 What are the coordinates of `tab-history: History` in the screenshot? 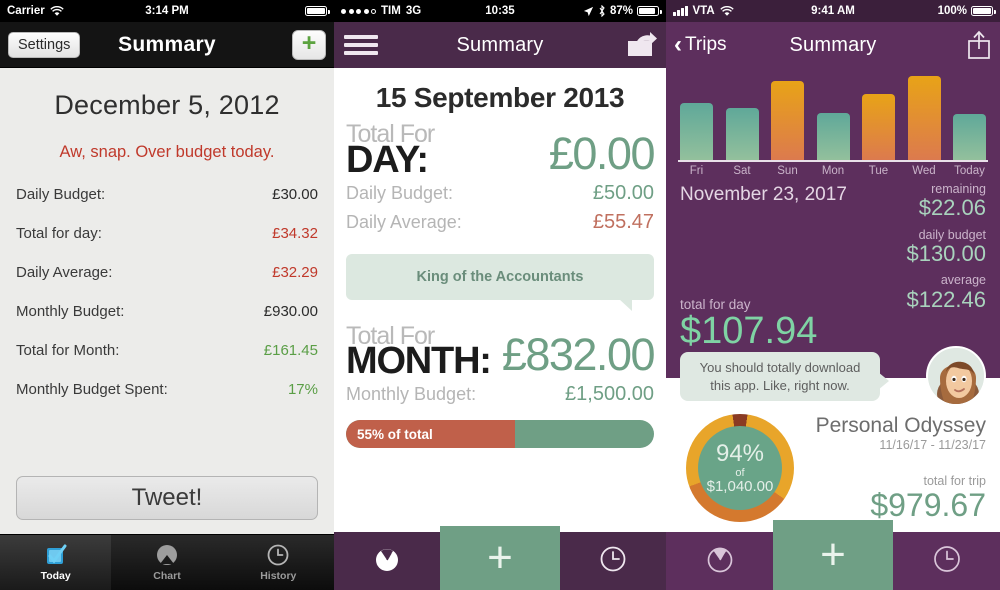 It's located at (278, 562).